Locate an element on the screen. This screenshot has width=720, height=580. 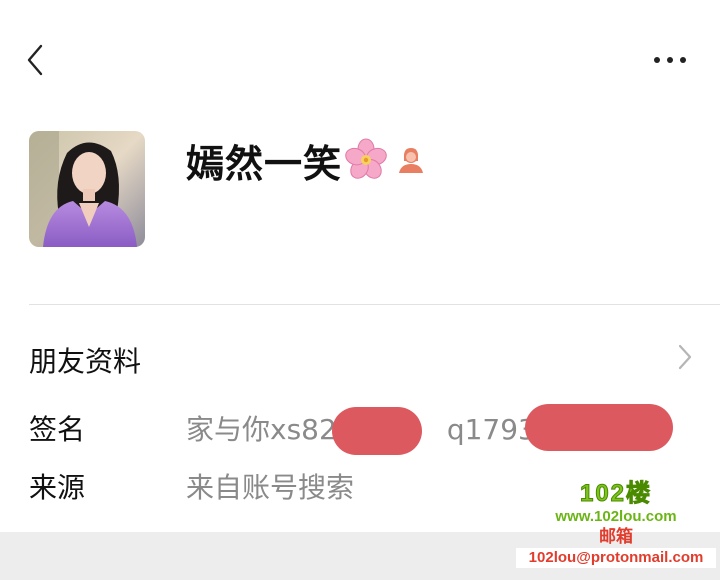
user-avatar-photo is located at coordinates (87, 189).